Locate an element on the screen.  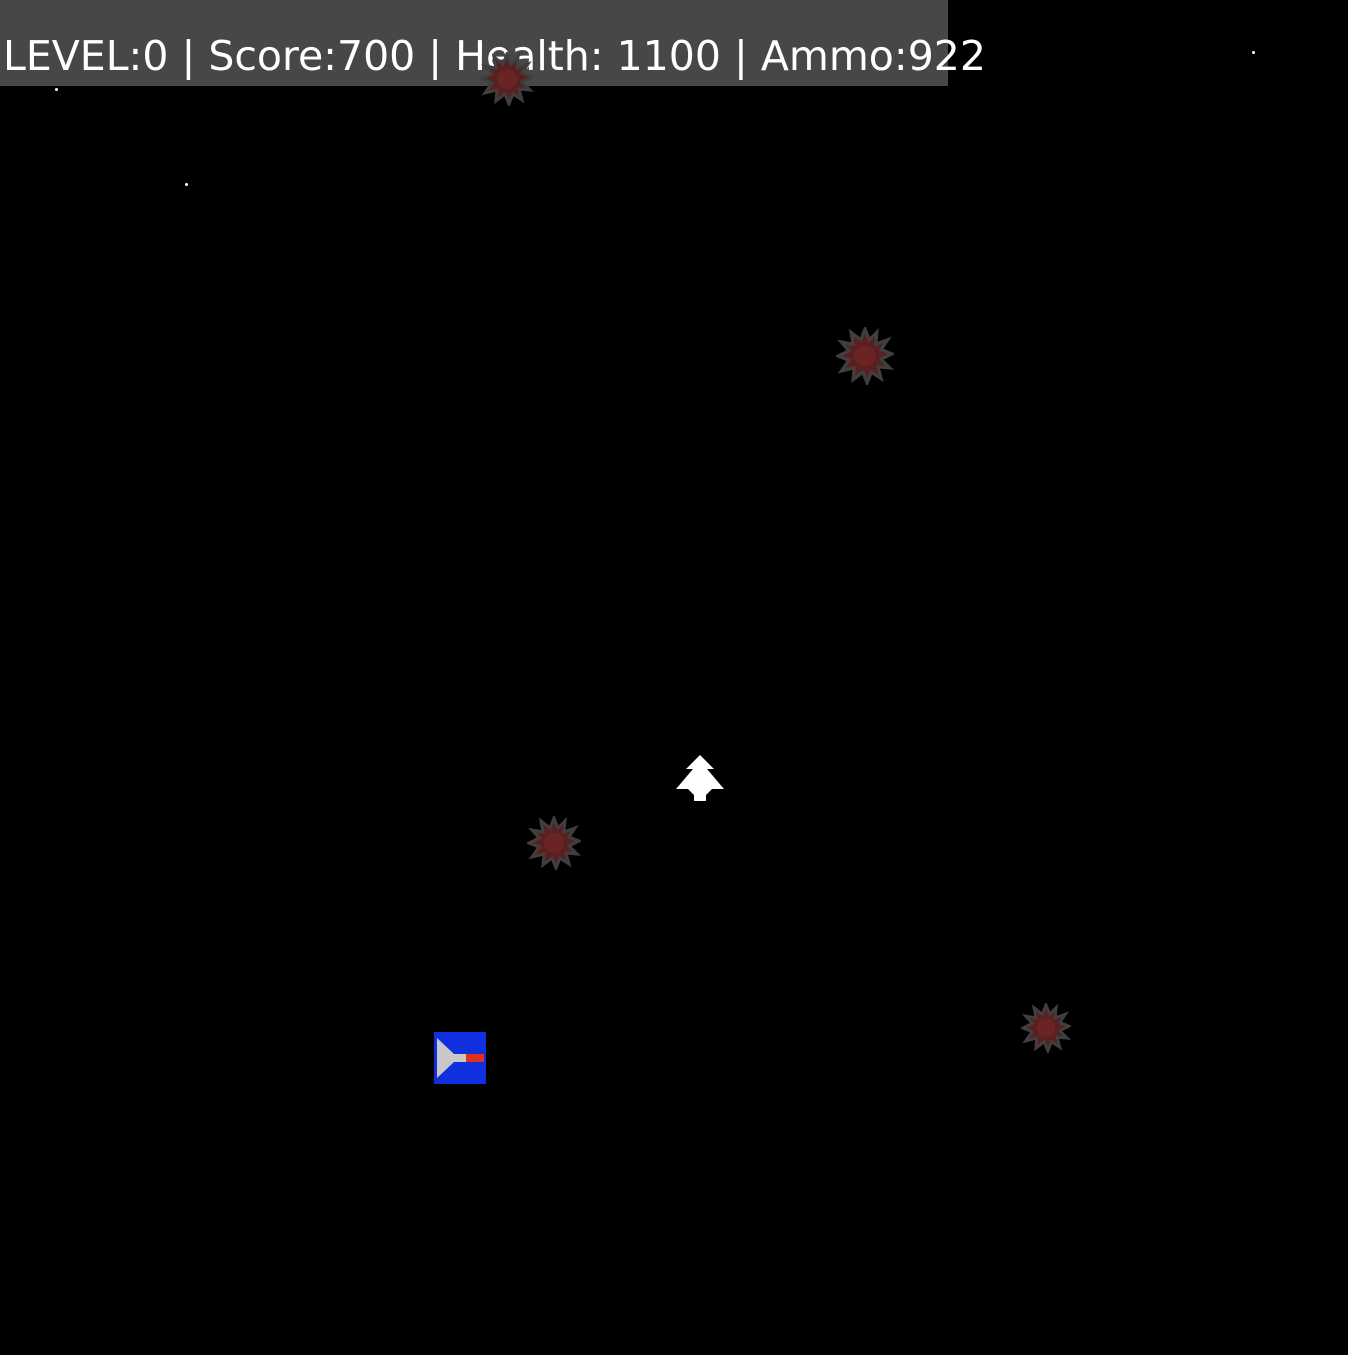
ammo-label: Ammo: is located at coordinates (834, 56).